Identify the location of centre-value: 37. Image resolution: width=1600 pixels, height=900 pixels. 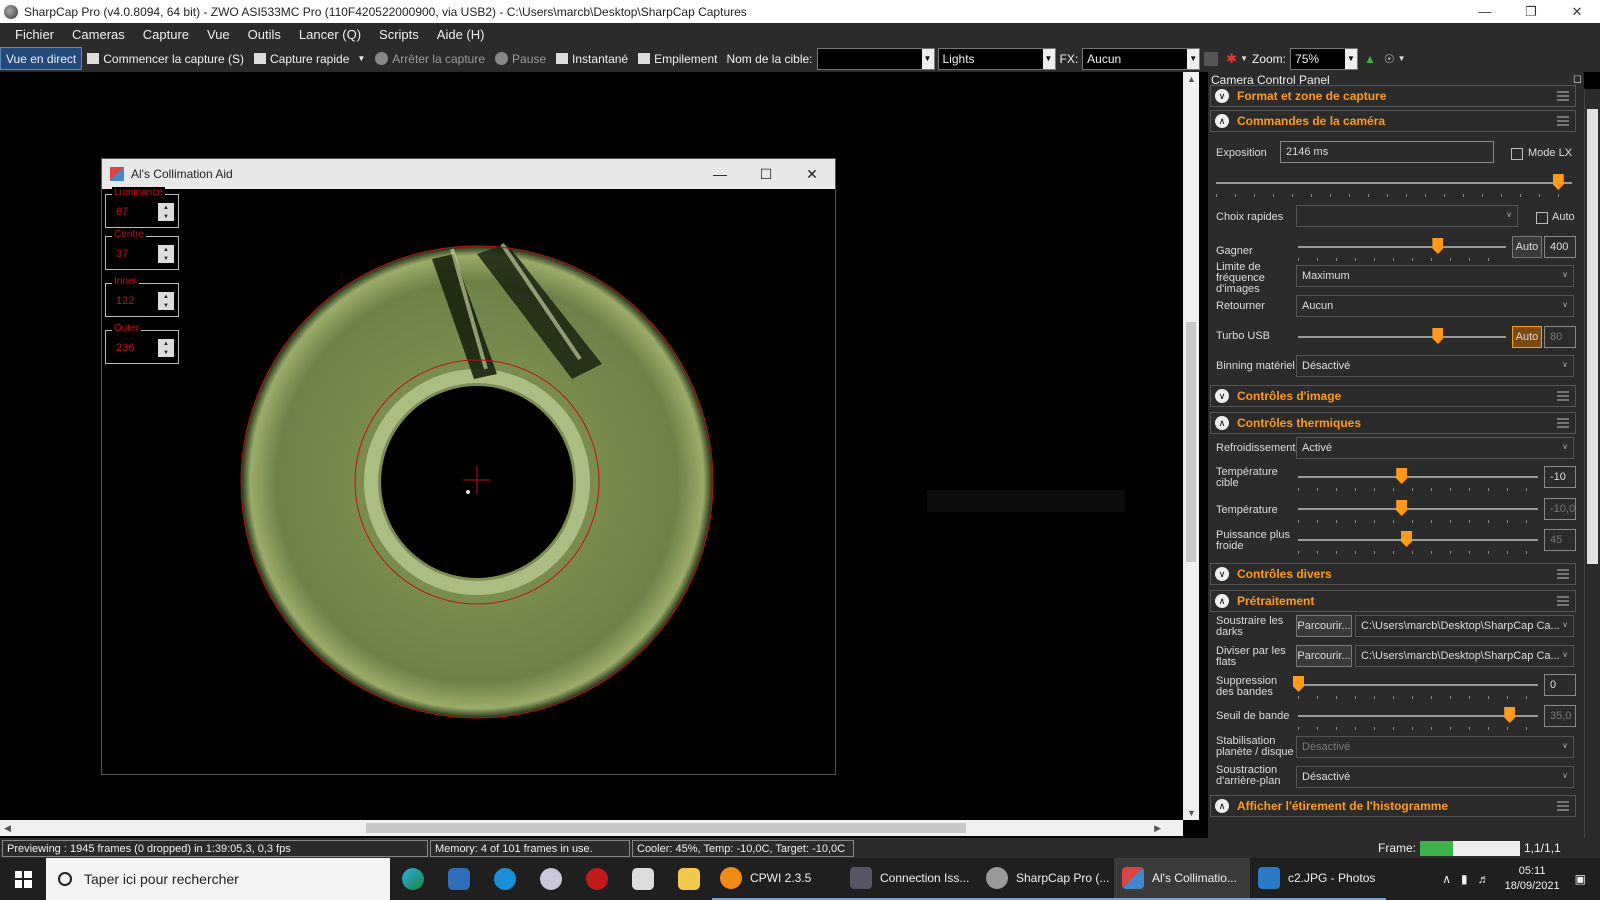
(122, 254).